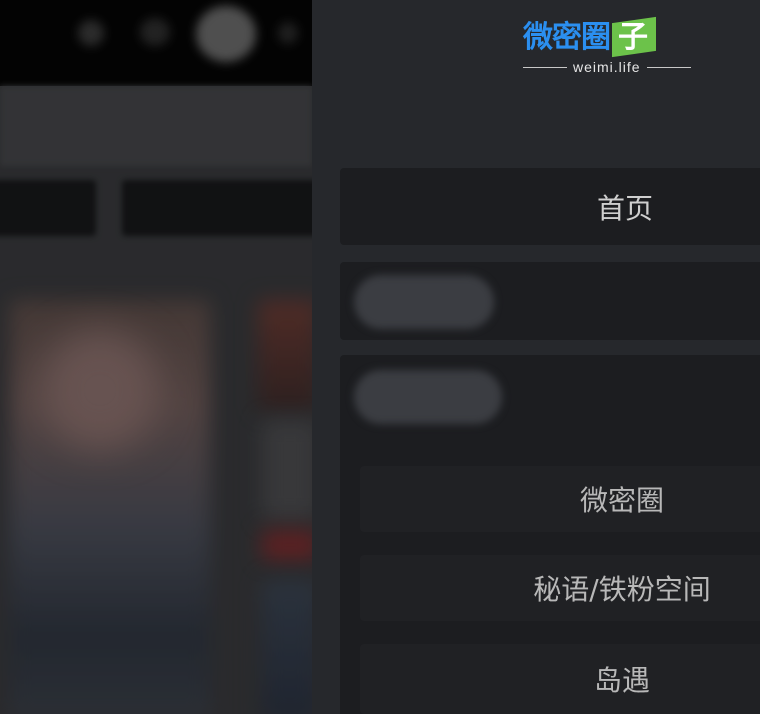 The image size is (760, 714). I want to click on logo-brand-text: 微密圈, so click(567, 37).